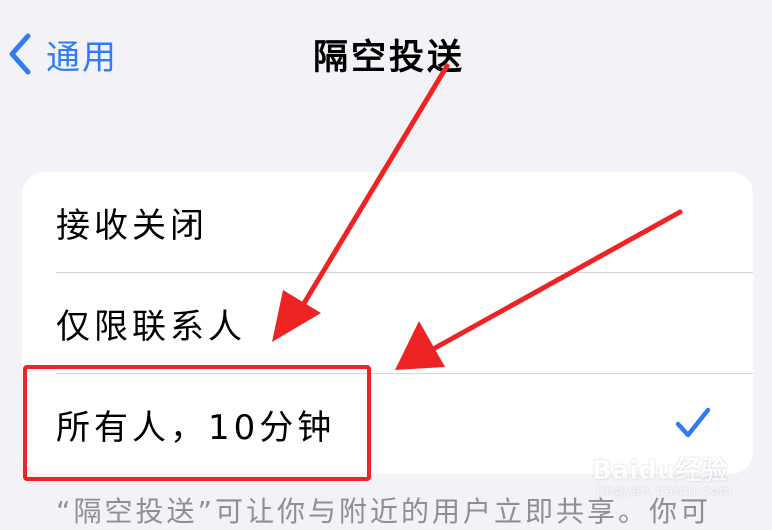 The width and height of the screenshot is (772, 530). What do you see at coordinates (693, 422) in the screenshot?
I see `checkmark-icon` at bounding box center [693, 422].